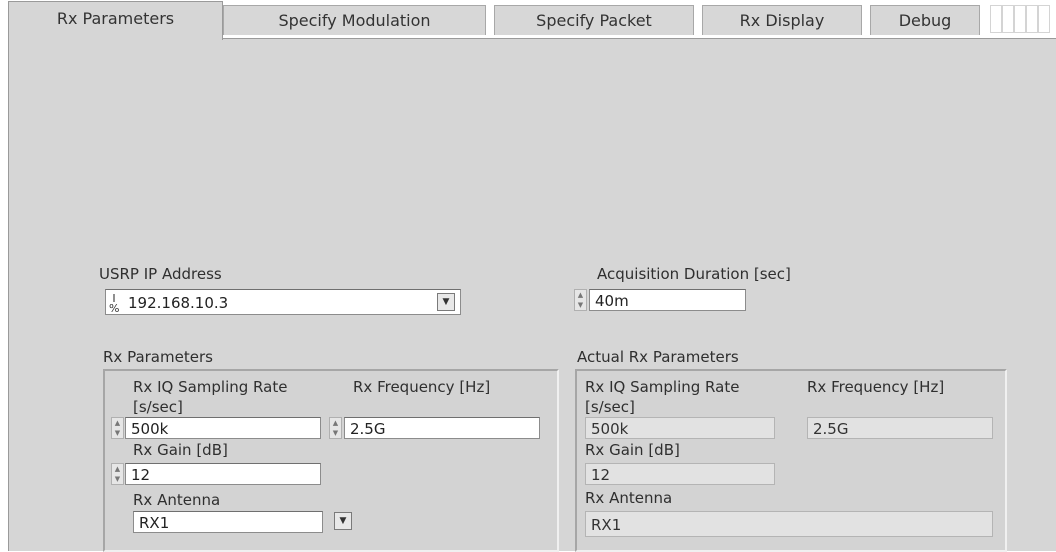 The width and height of the screenshot is (1056, 552). Describe the element at coordinates (629, 498) in the screenshot. I see `actual-antenna-label: Rx Antenna` at that location.